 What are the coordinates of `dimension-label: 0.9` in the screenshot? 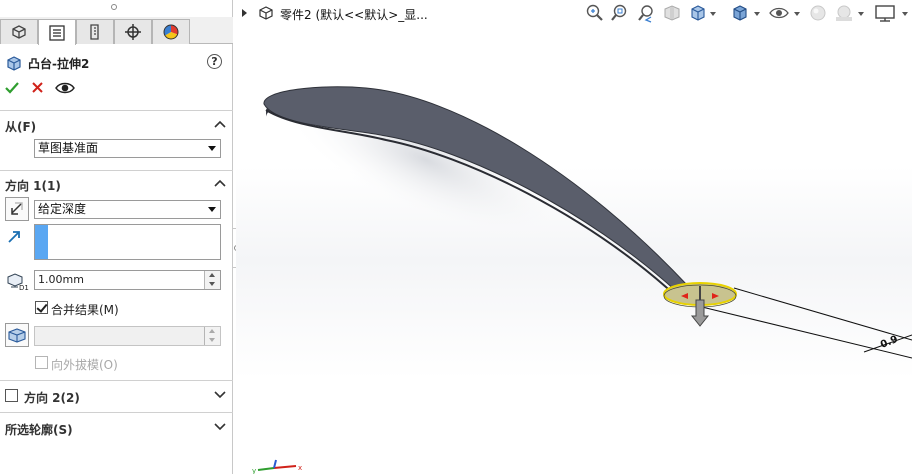 It's located at (889, 342).